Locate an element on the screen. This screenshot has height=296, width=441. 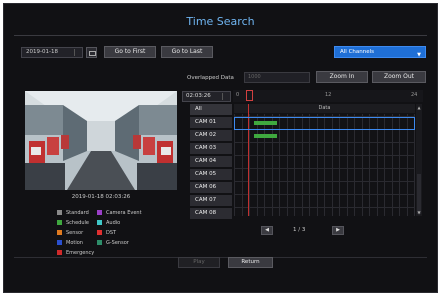
date-value: 2019-01-18 is located at coordinates (42, 52).